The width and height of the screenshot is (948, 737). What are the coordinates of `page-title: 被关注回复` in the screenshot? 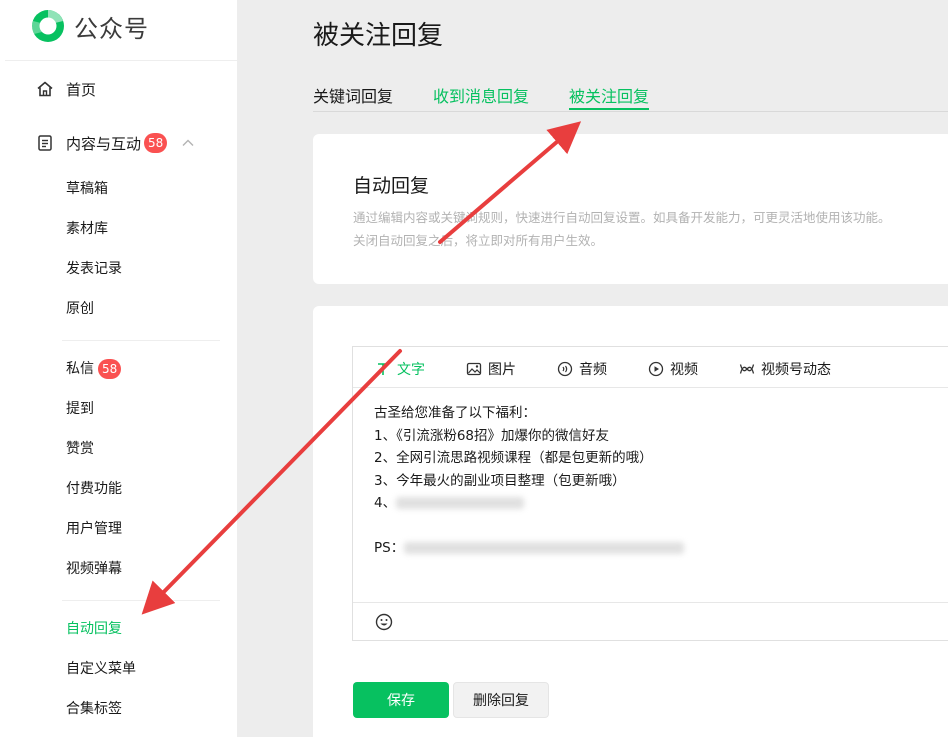 It's located at (378, 36).